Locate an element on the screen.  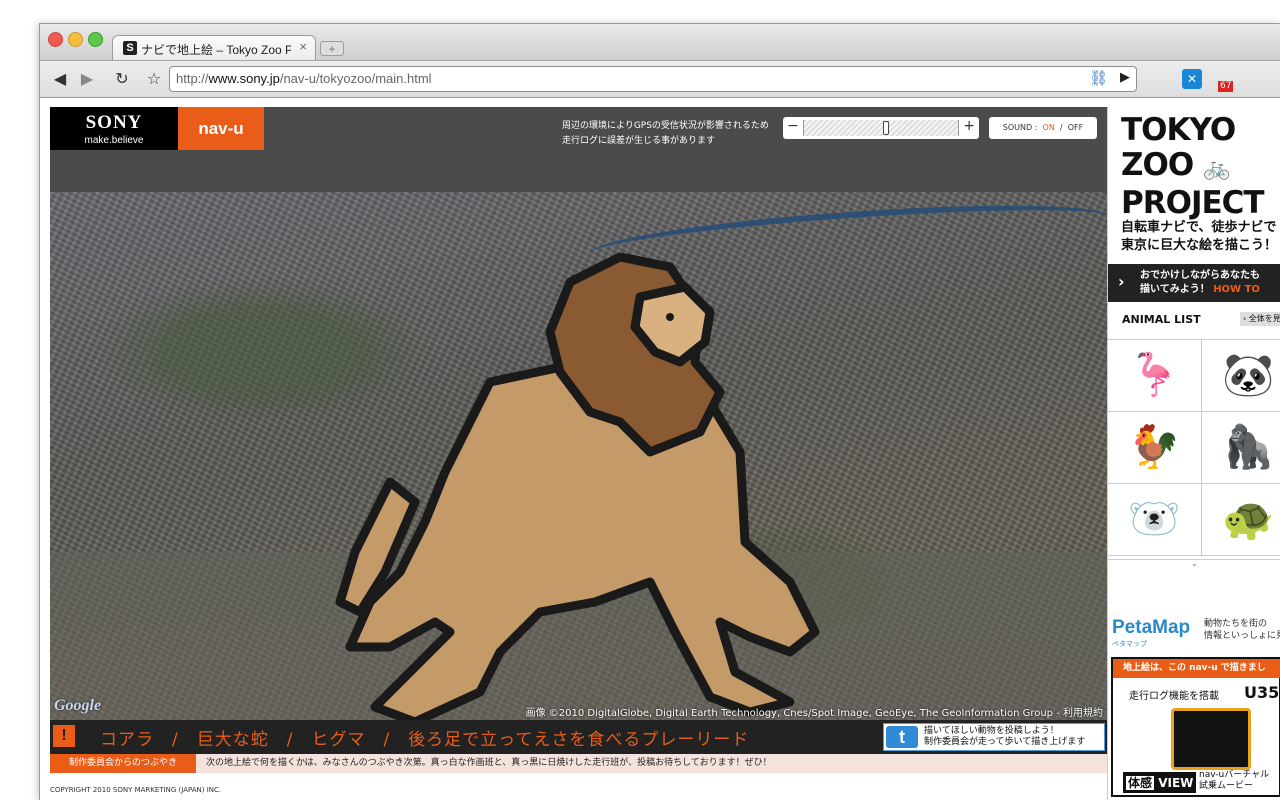
tab-close-icon: × is located at coordinates (303, 46).